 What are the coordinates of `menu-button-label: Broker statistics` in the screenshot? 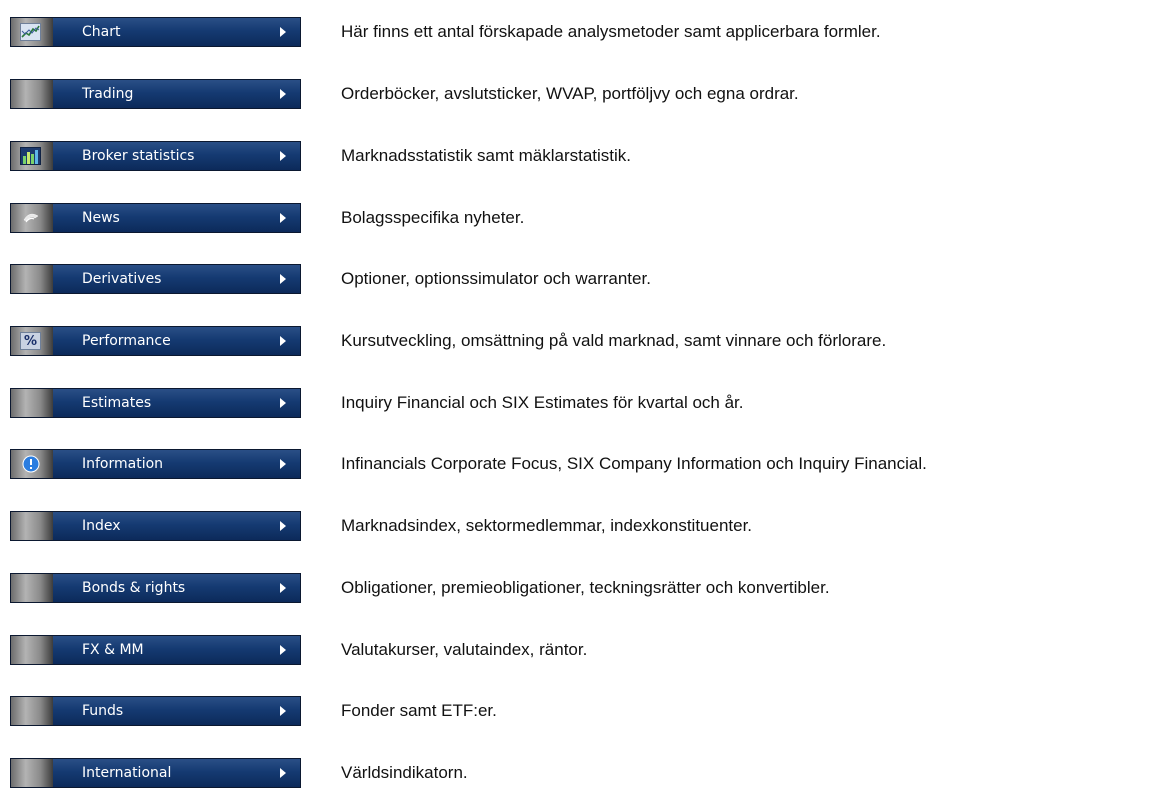 It's located at (138, 156).